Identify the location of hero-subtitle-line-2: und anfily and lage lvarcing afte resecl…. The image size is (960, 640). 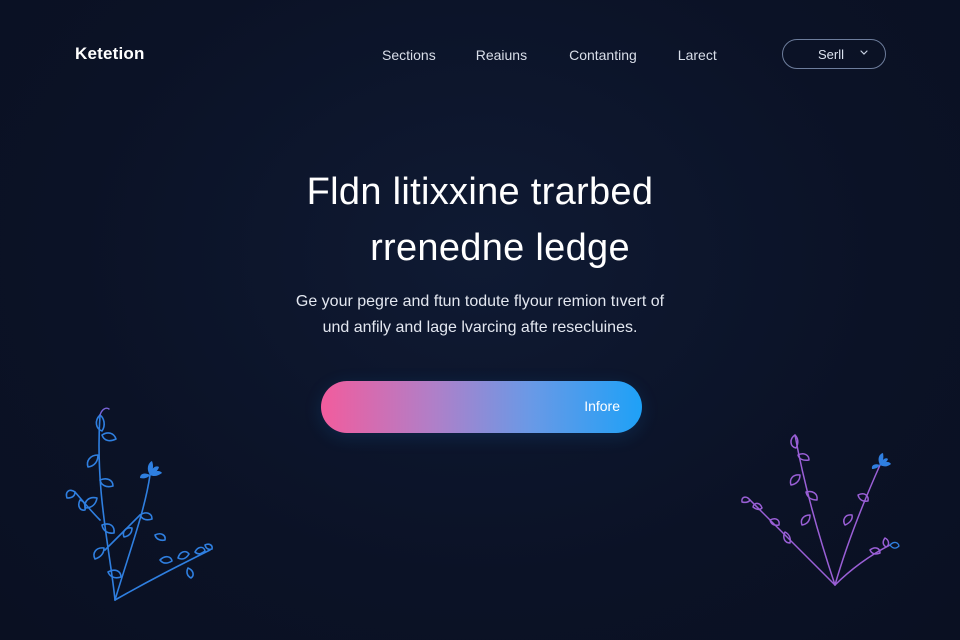
(480, 327).